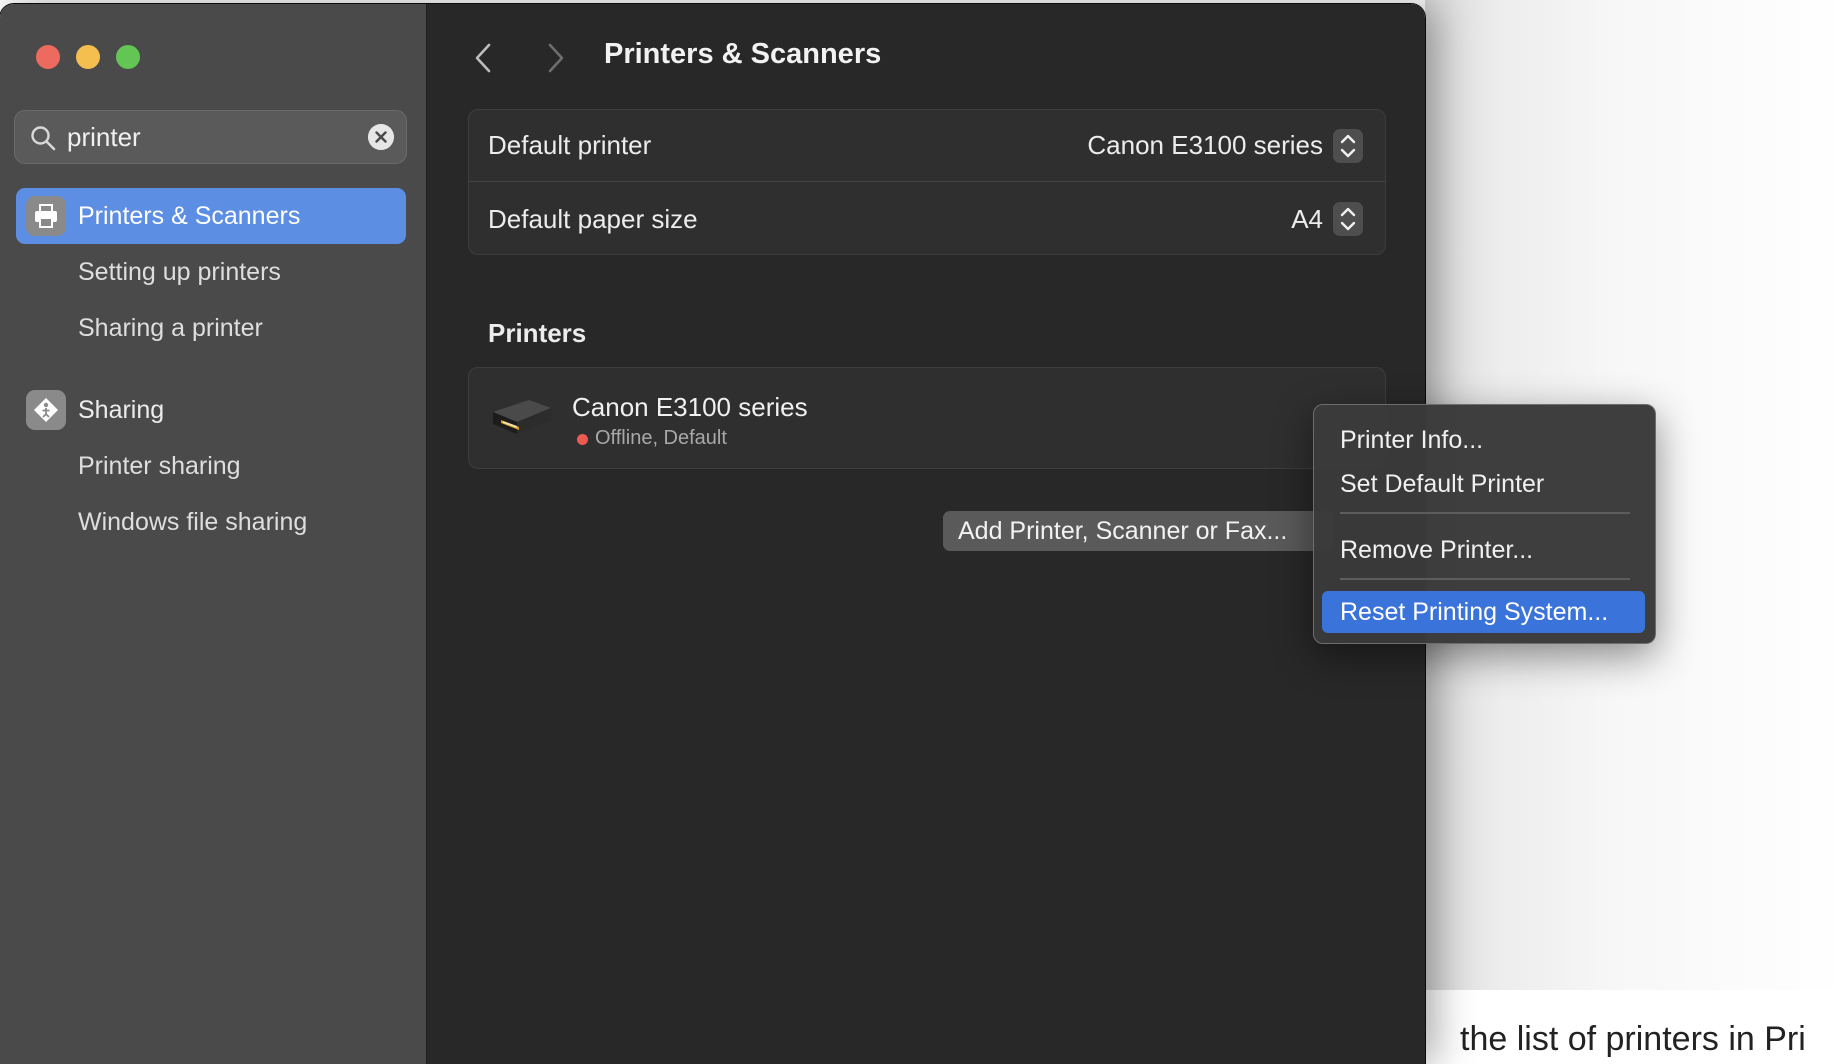 The width and height of the screenshot is (1846, 1064). Describe the element at coordinates (522, 417) in the screenshot. I see `canon-printer-icon` at that location.